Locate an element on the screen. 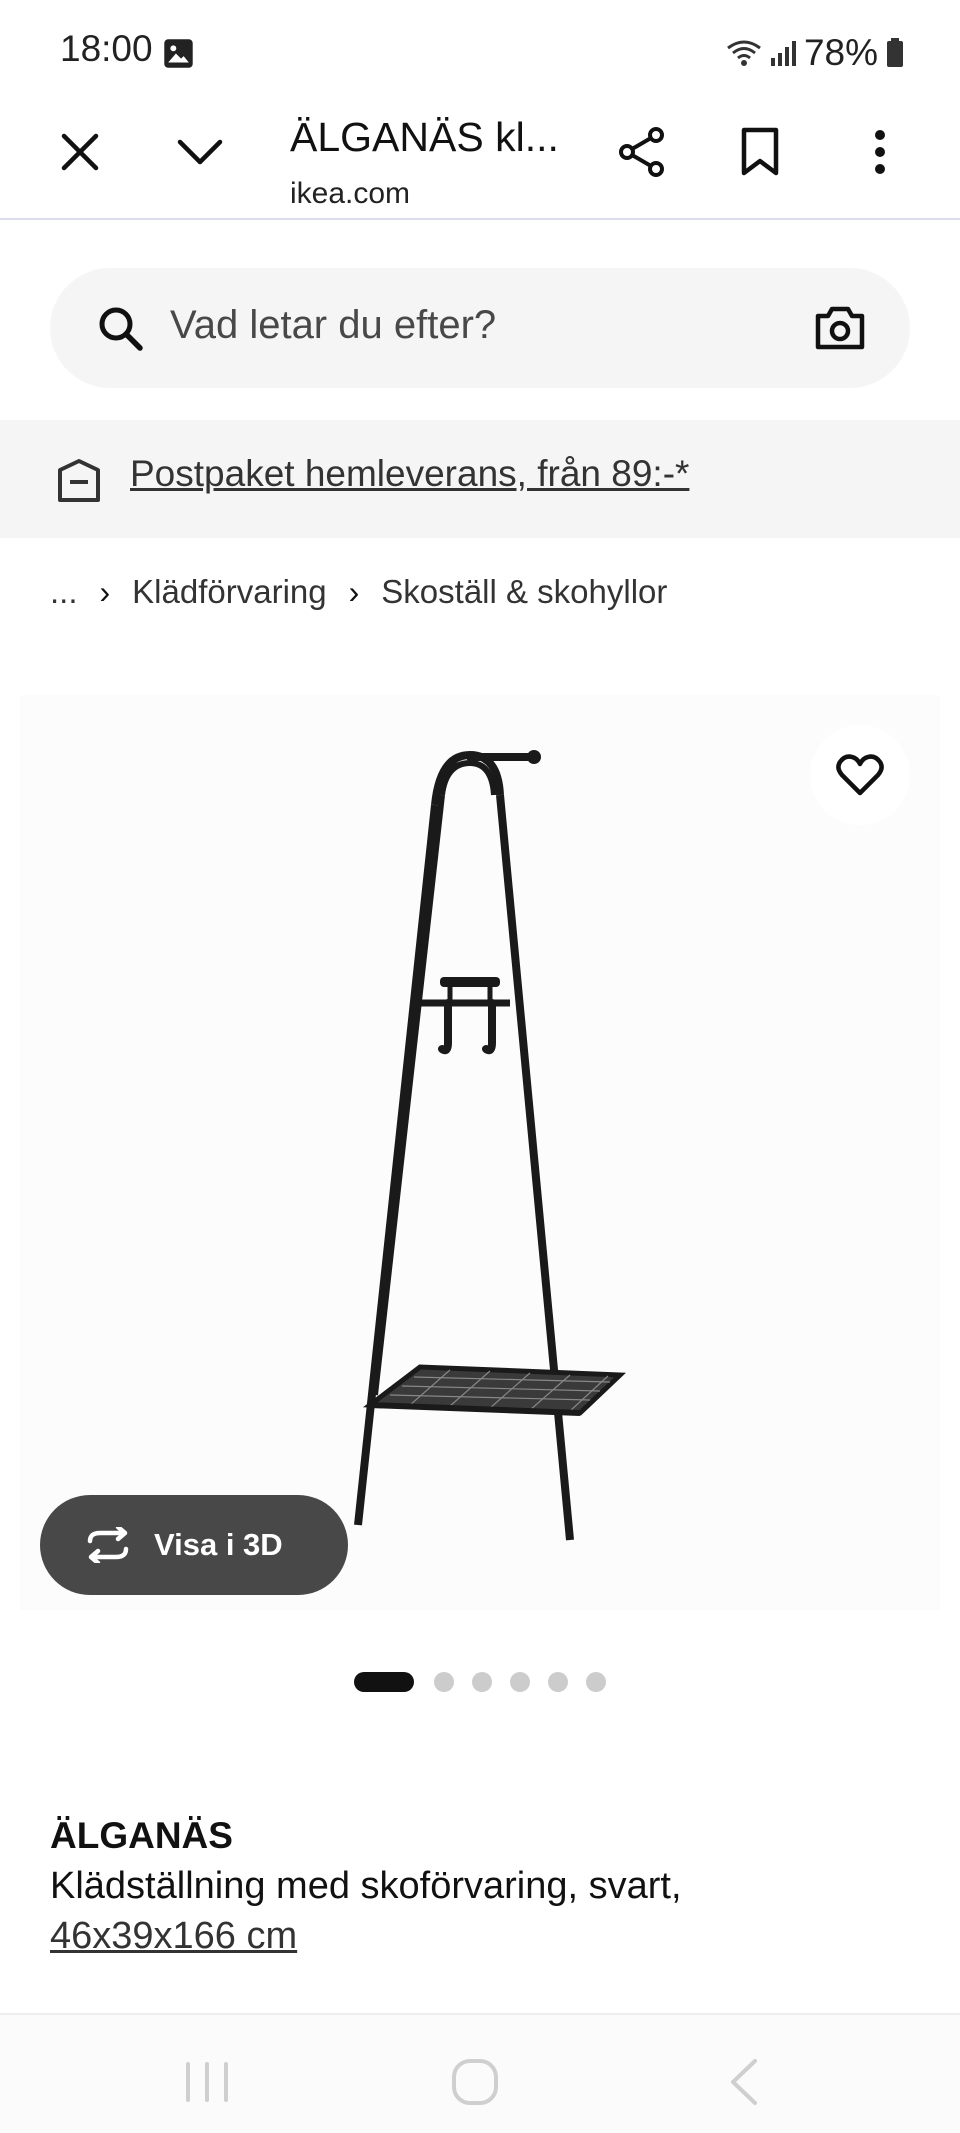 This screenshot has width=960, height=2133. share-button is located at coordinates (642, 152).